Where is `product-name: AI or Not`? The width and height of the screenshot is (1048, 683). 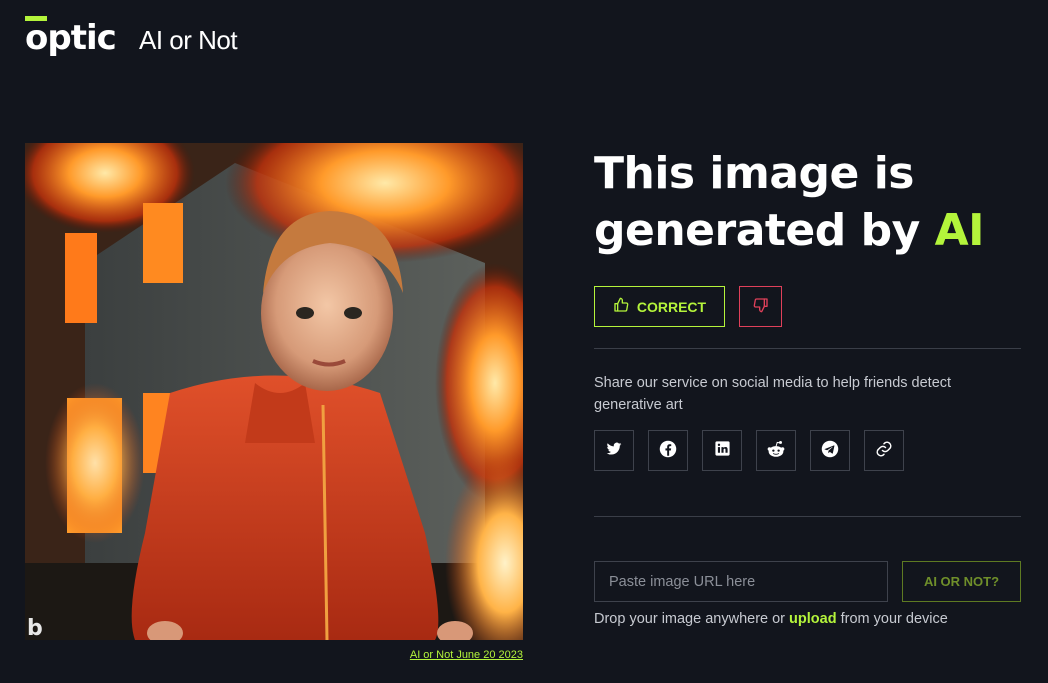 product-name: AI or Not is located at coordinates (188, 39).